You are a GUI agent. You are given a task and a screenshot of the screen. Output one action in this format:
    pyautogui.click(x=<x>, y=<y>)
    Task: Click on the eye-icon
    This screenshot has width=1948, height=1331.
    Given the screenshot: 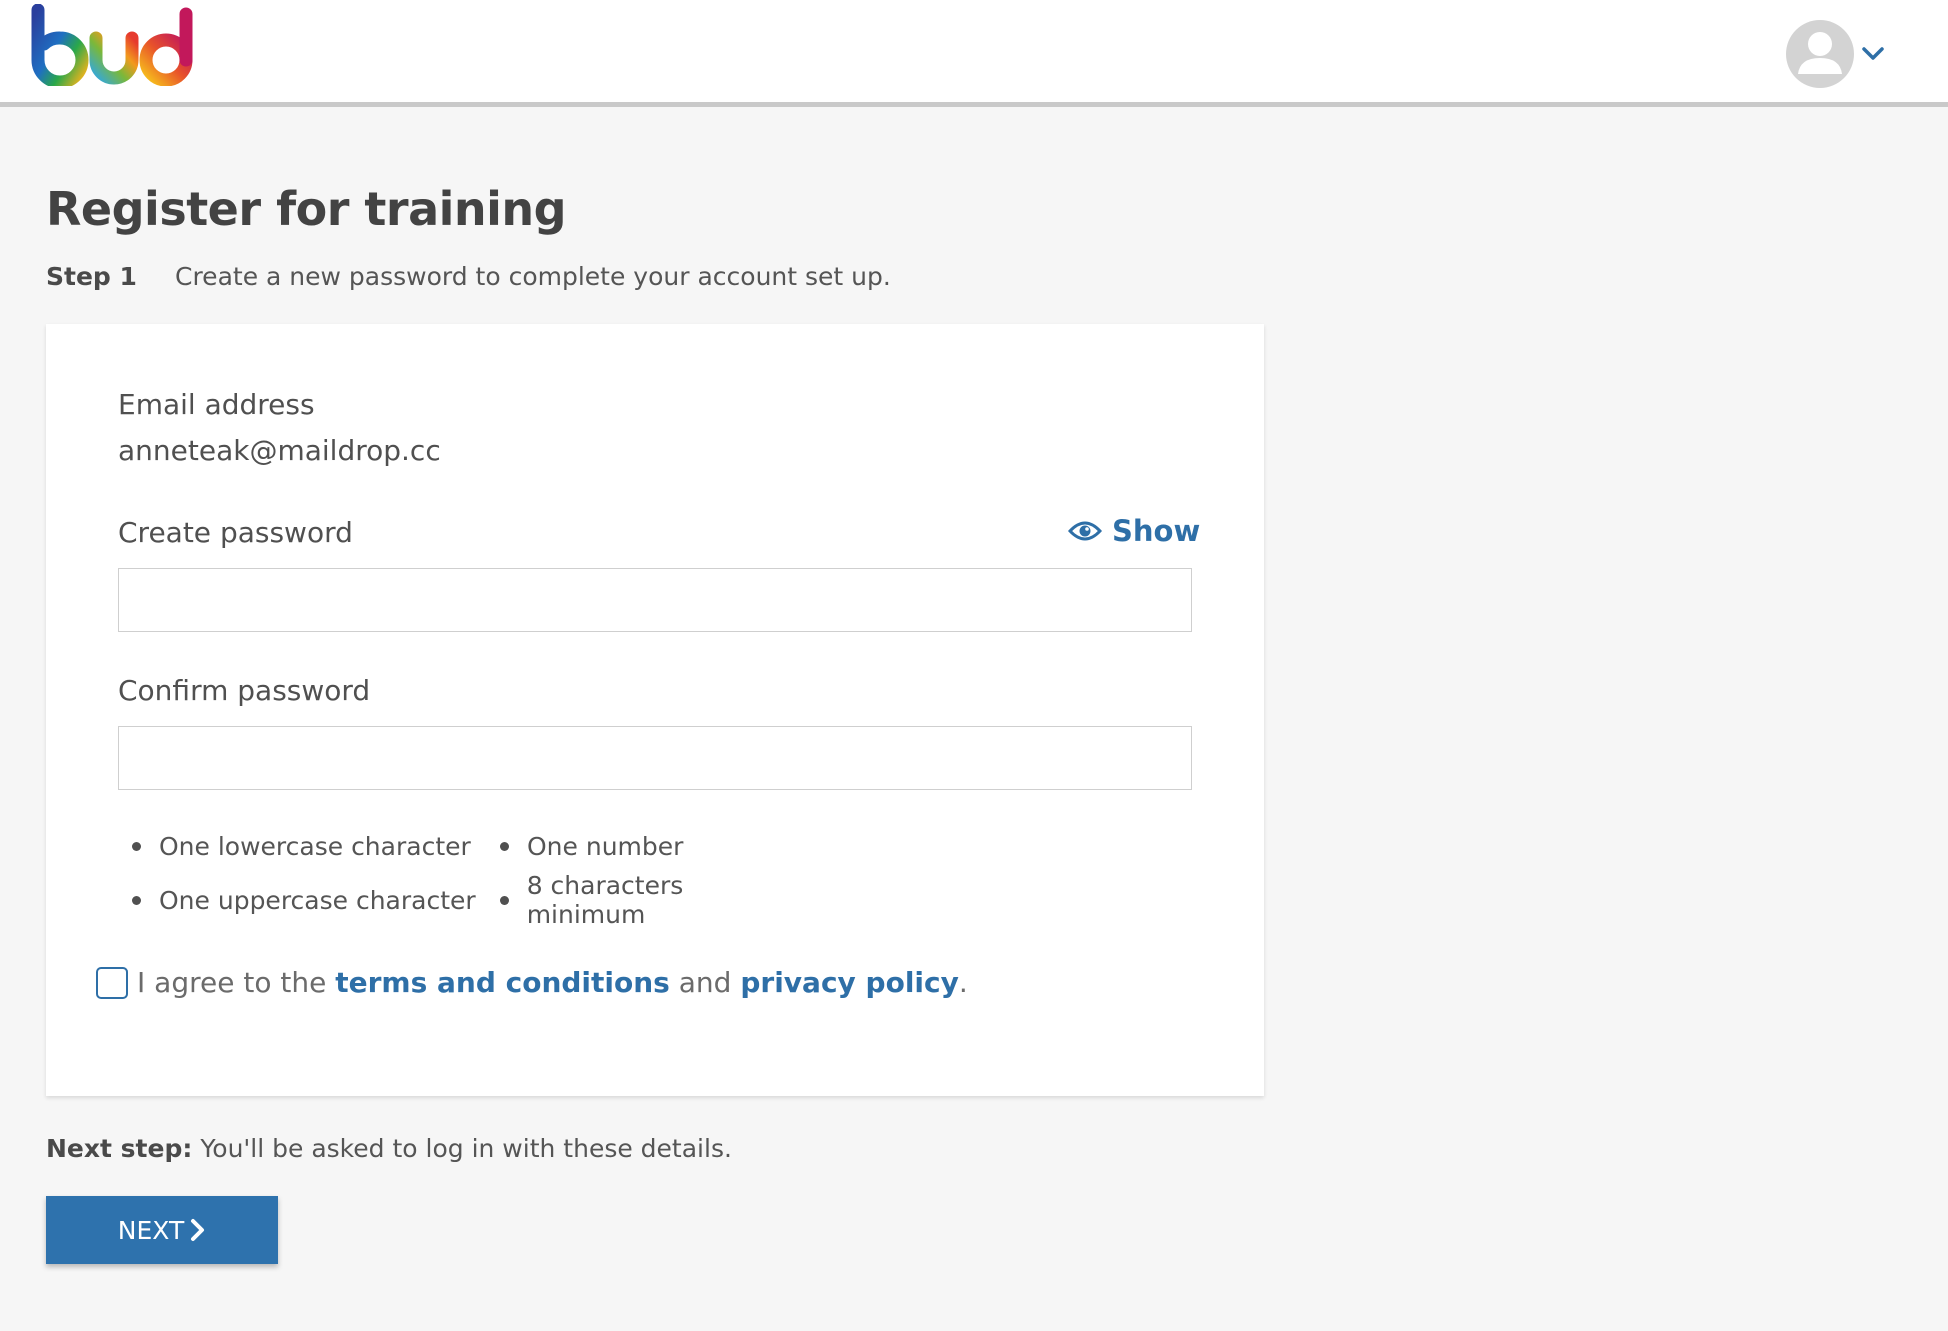 What is the action you would take?
    pyautogui.click(x=1085, y=531)
    